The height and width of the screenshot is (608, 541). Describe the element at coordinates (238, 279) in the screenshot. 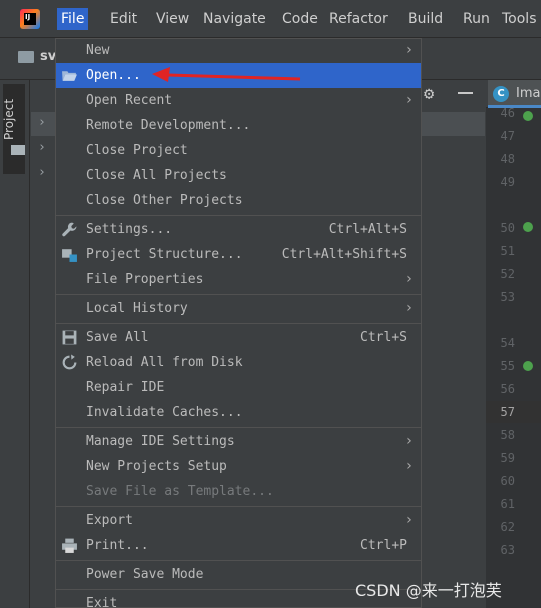

I see `menu-item-file-properties: File Properties ›` at that location.